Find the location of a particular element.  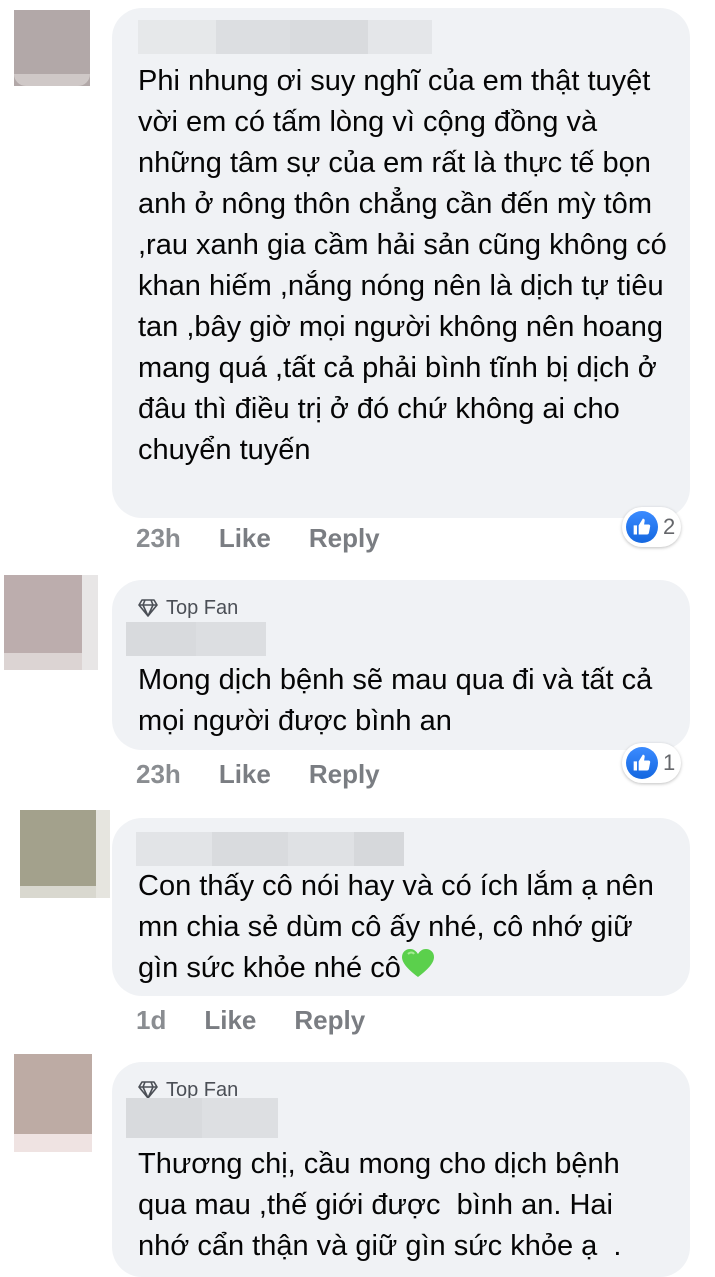

reaction-summary: 1 is located at coordinates (652, 763).